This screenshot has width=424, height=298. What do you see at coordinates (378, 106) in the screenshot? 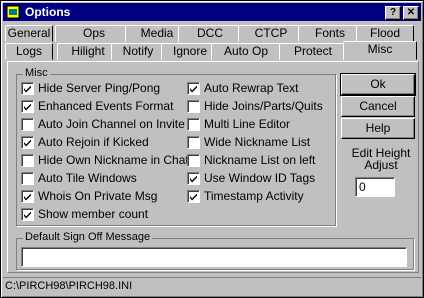
I see `cancel-button: Cancel` at bounding box center [378, 106].